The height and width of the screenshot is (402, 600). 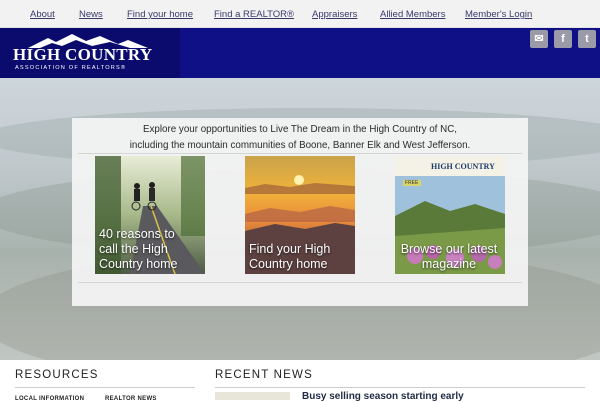 I want to click on magazine-title: HIGH COUNTRY, so click(x=463, y=166).